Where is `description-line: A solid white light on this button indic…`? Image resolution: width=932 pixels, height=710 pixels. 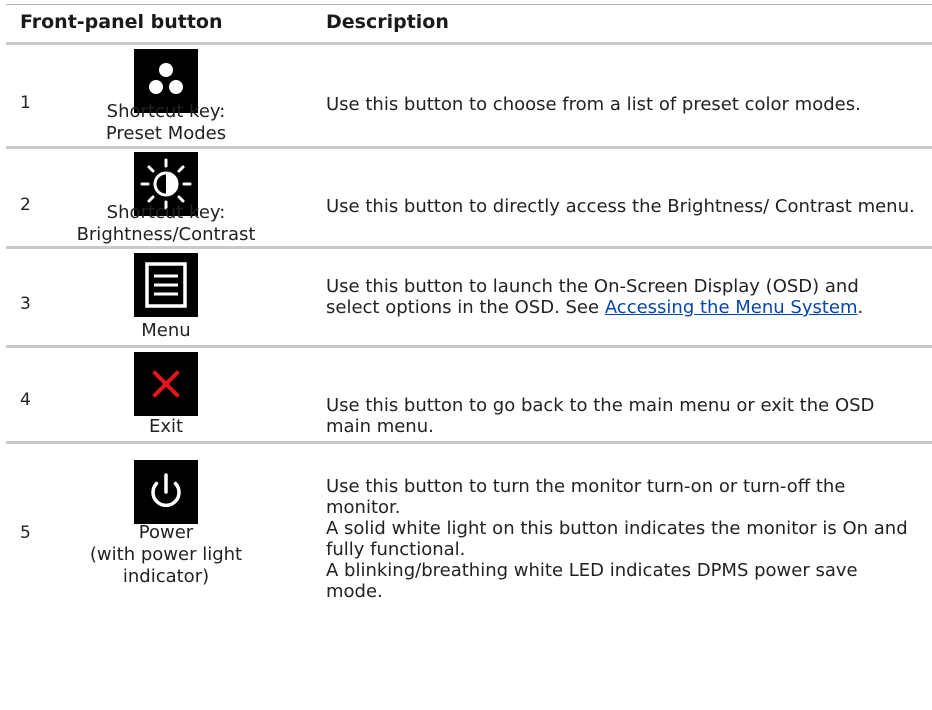 description-line: A solid white light on this button indic… is located at coordinates (617, 539).